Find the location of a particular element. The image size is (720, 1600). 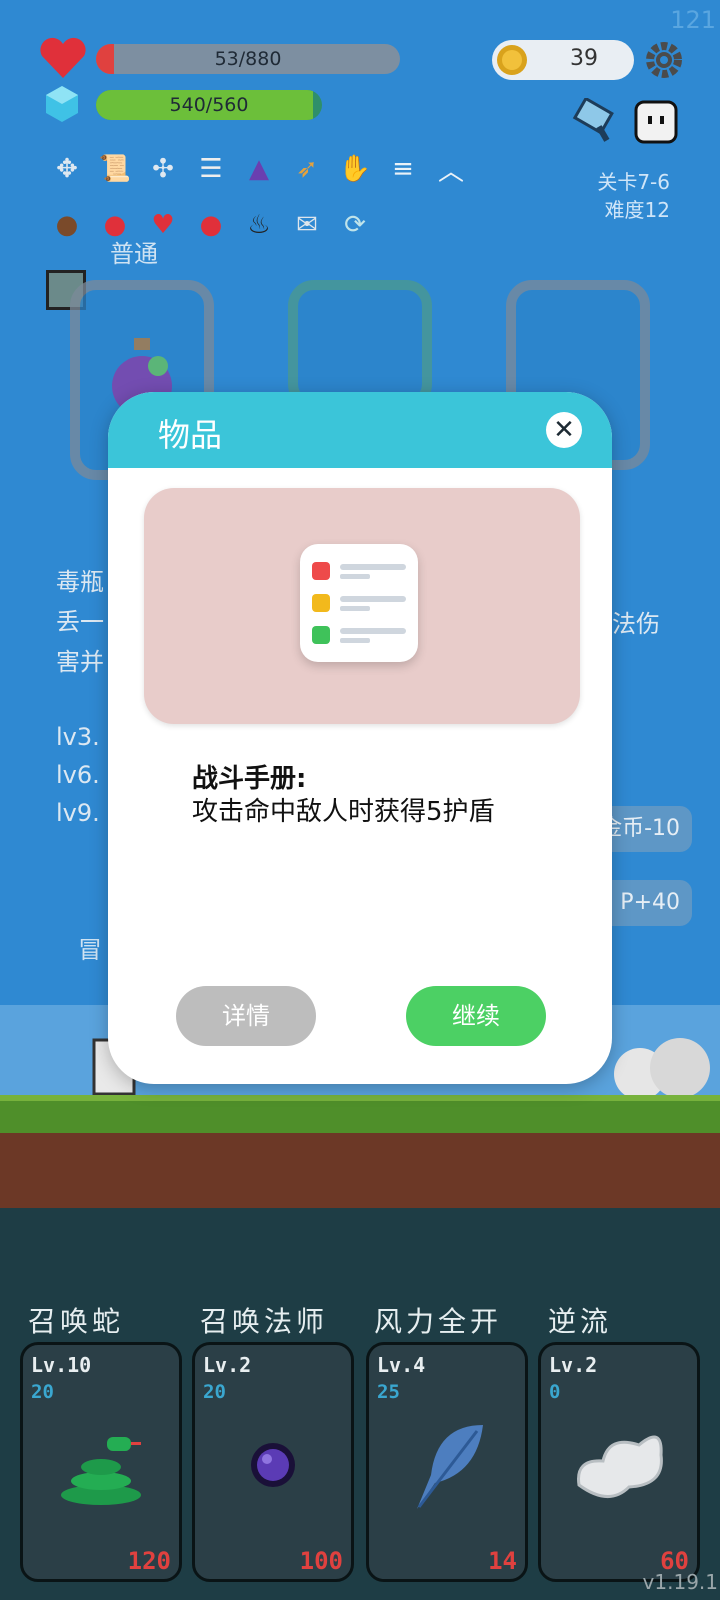

hp-bar: 53/880 is located at coordinates (248, 59).